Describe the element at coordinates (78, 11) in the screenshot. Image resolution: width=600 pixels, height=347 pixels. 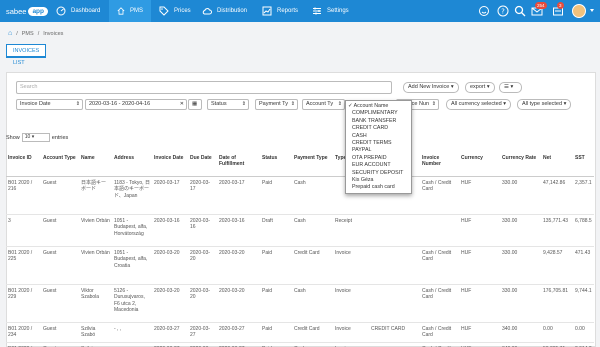
I see `nav-dashboard: Dashboard` at that location.